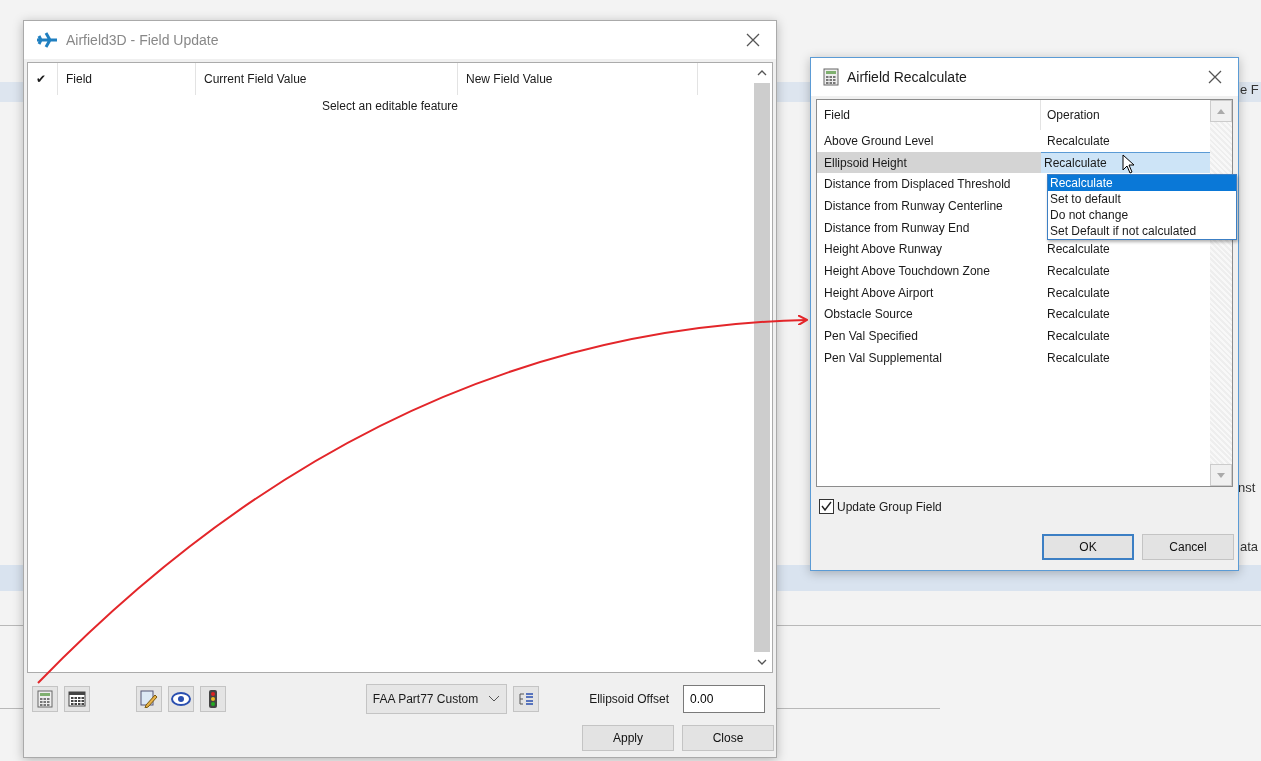 The height and width of the screenshot is (761, 1261). I want to click on table-icon, so click(77, 699).